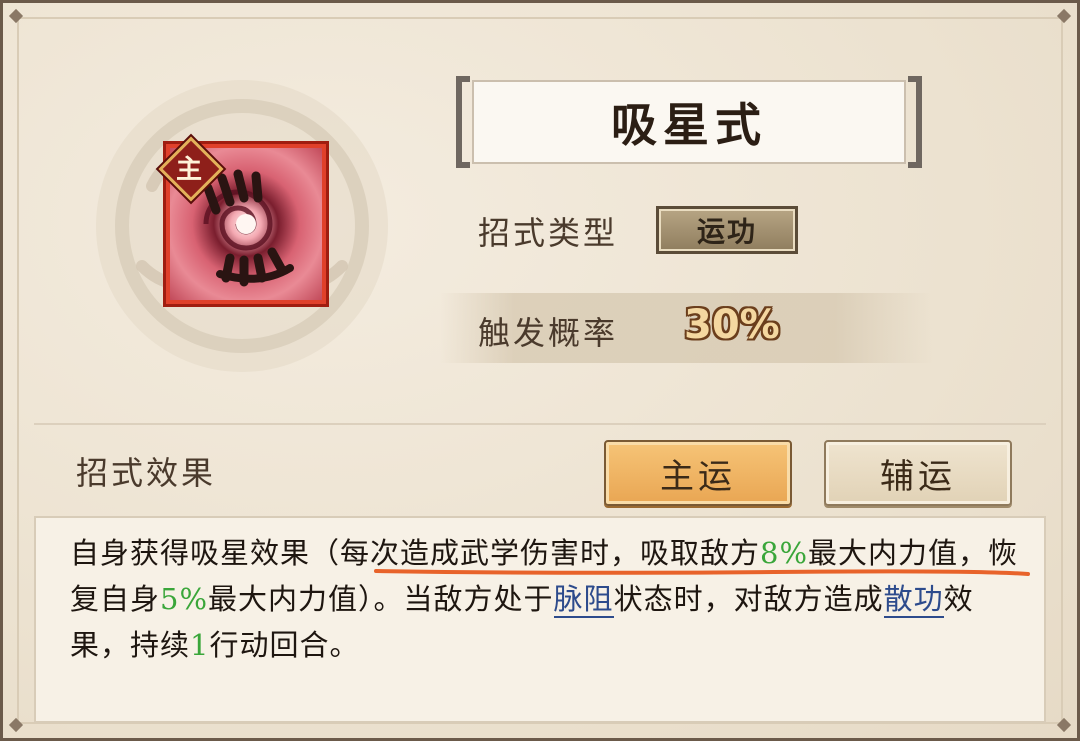 The width and height of the screenshot is (1080, 741). What do you see at coordinates (913, 600) in the screenshot?
I see `status-link-dispel-energy: 散功` at bounding box center [913, 600].